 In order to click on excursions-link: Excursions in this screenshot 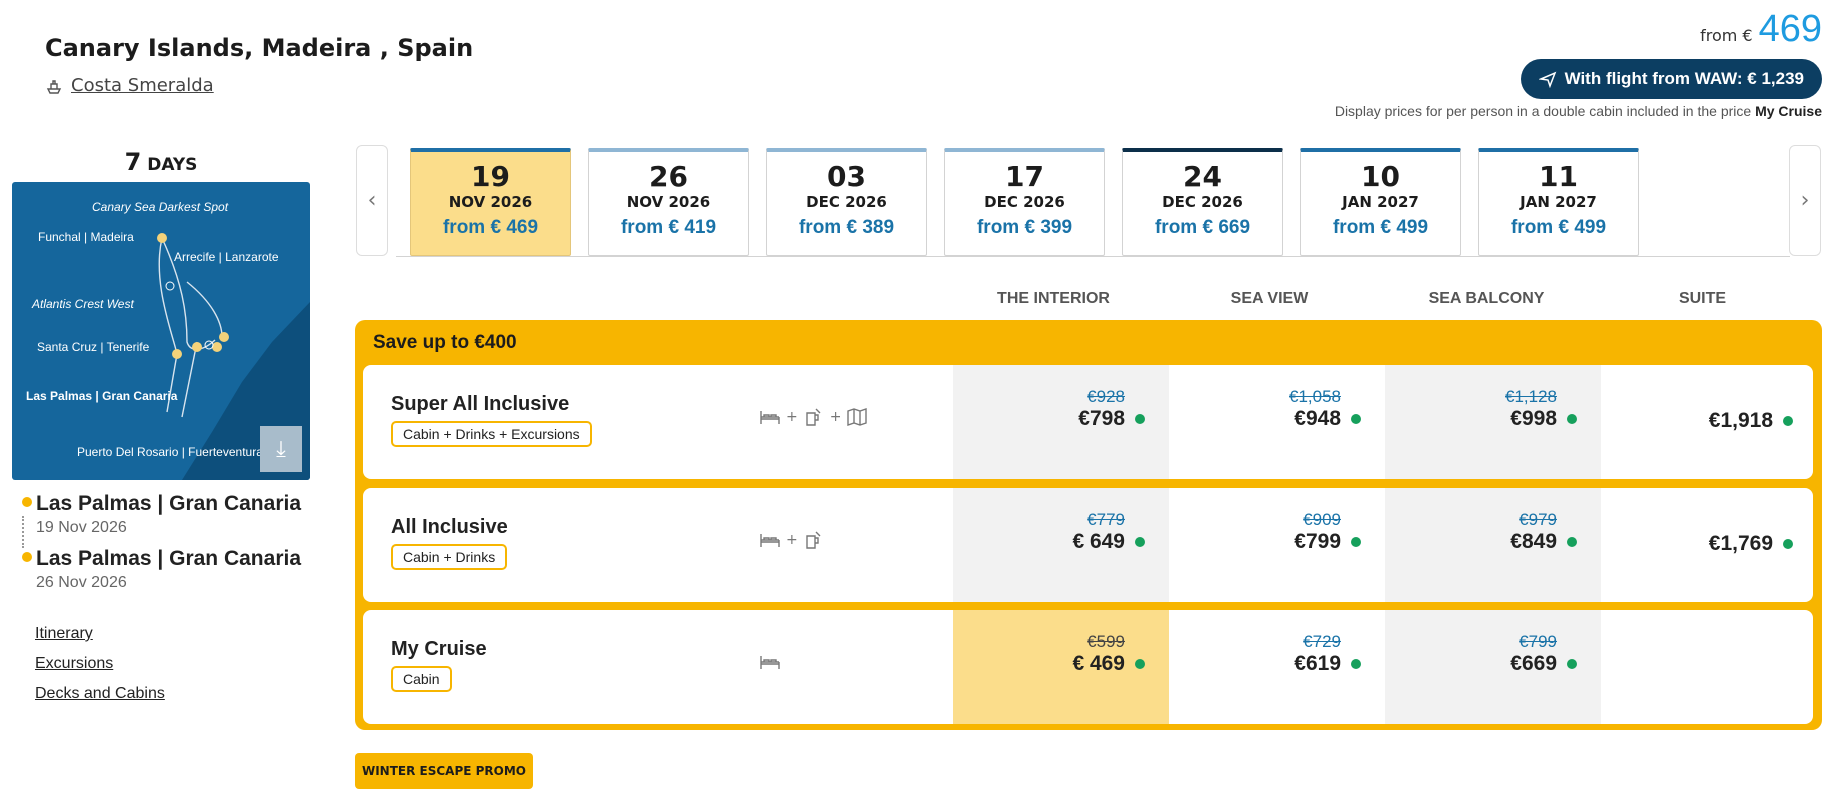, I will do `click(100, 664)`.